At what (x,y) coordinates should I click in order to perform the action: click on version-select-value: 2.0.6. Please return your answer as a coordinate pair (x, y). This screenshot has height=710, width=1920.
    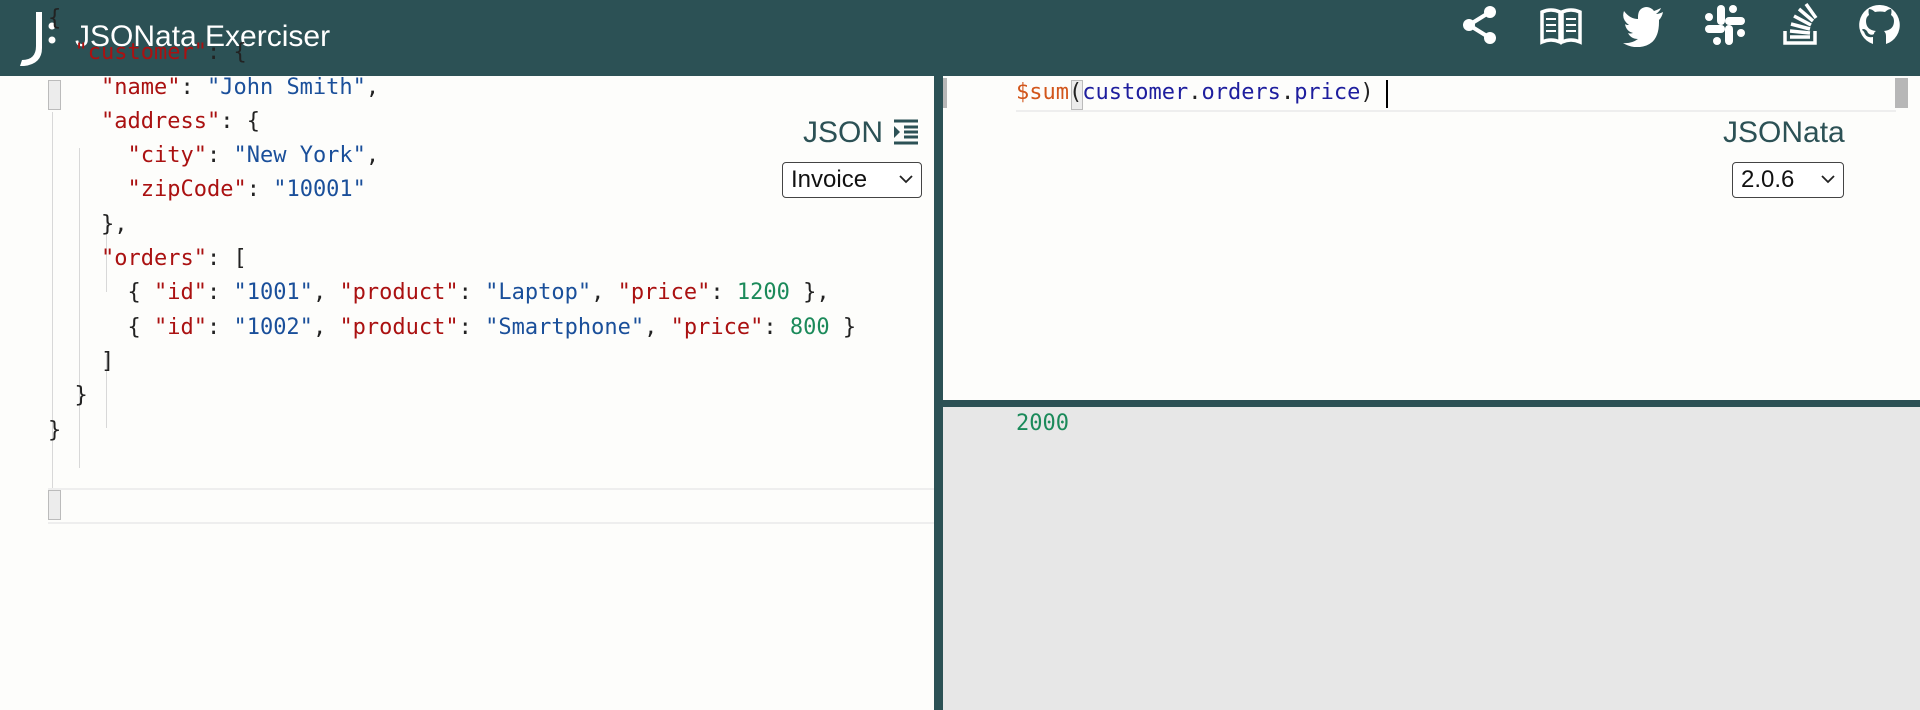
    Looking at the image, I should click on (1768, 179).